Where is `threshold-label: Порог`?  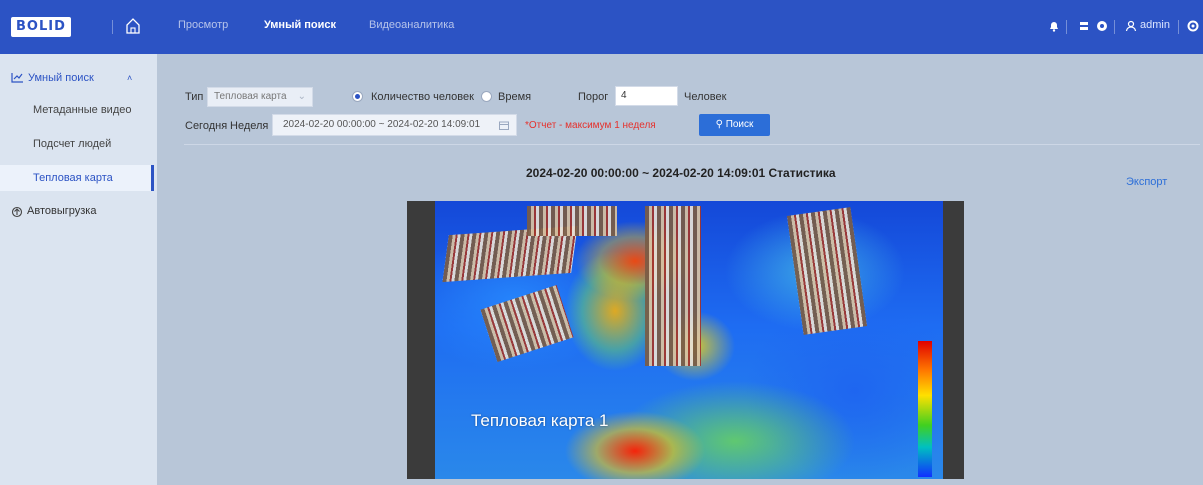 threshold-label: Порог is located at coordinates (593, 97).